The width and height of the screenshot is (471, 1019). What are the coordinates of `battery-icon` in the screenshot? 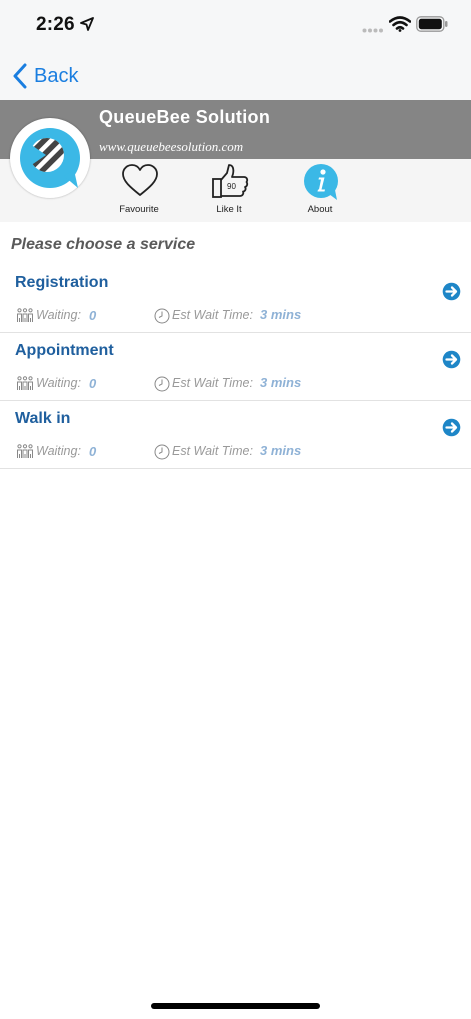 It's located at (432, 24).